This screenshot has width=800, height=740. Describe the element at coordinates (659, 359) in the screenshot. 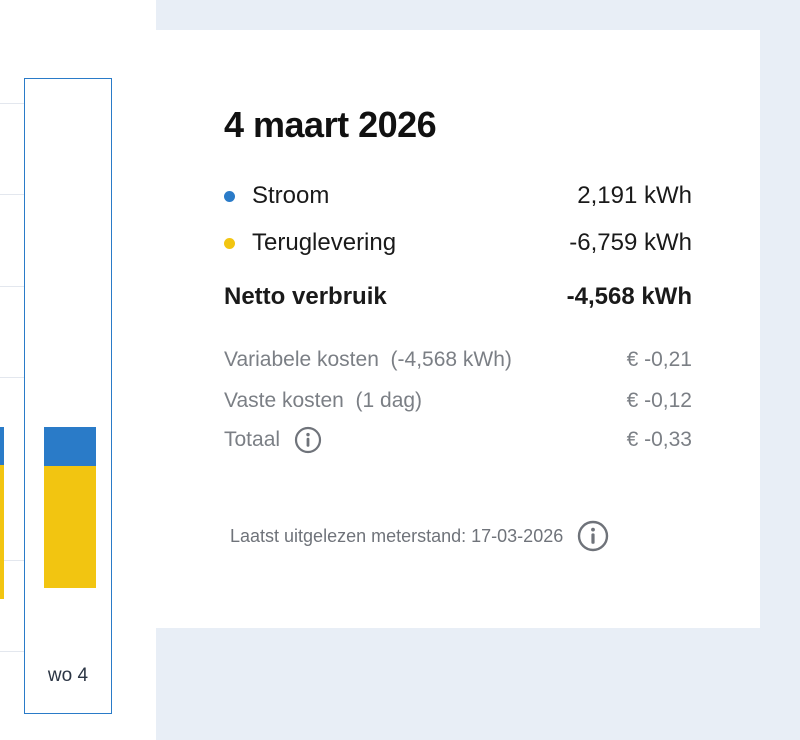

I see `variabele-kosten-value: € -0,21` at that location.